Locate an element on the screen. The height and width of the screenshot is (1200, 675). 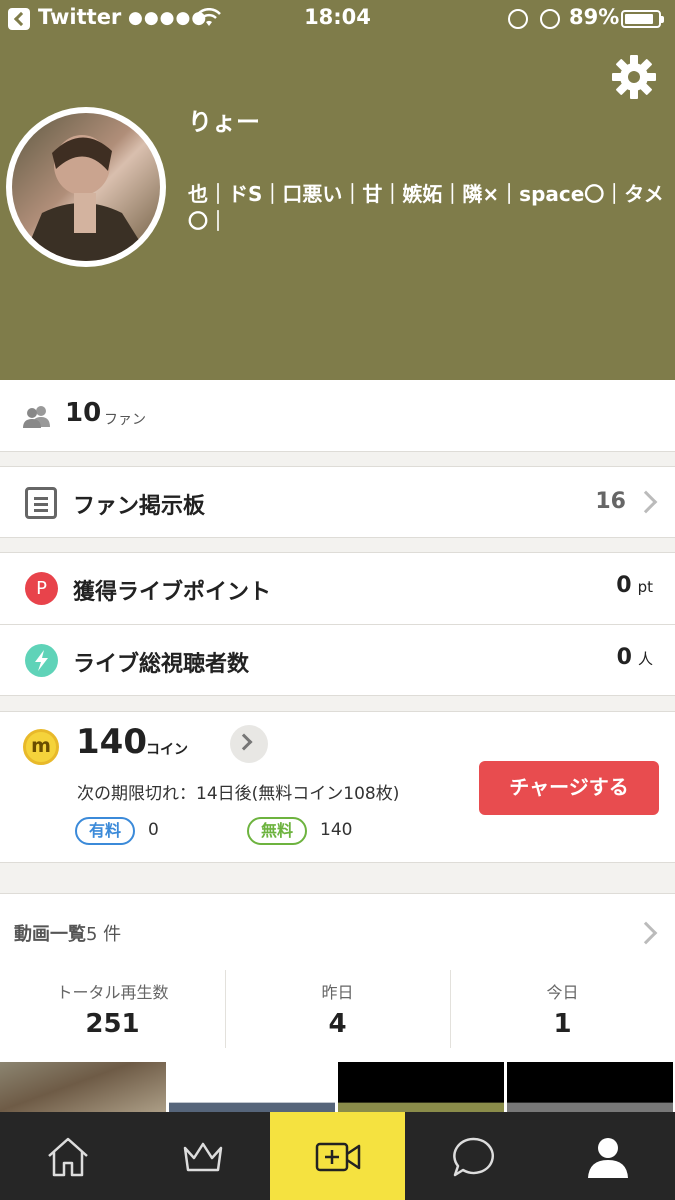
video-list-header: 動画一覧5 件 is located at coordinates (67, 933).